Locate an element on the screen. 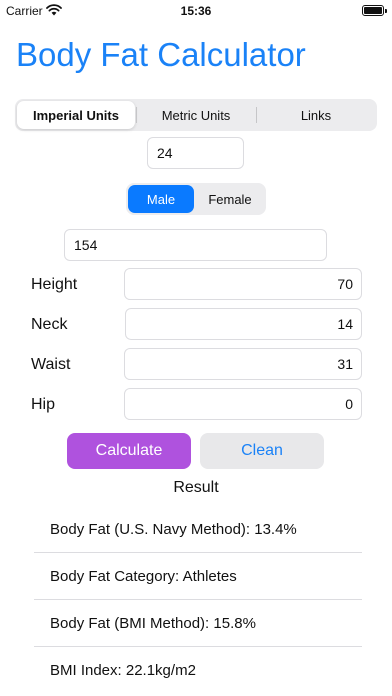 Image resolution: width=392 pixels, height=696 pixels. age-field: 24 is located at coordinates (195, 153).